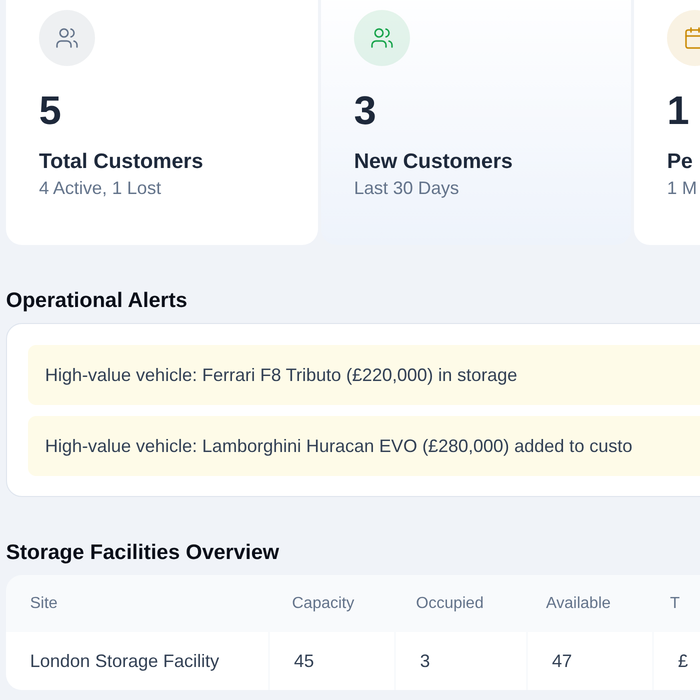 The image size is (700, 700). Describe the element at coordinates (44, 604) in the screenshot. I see `column-header: Site` at that location.